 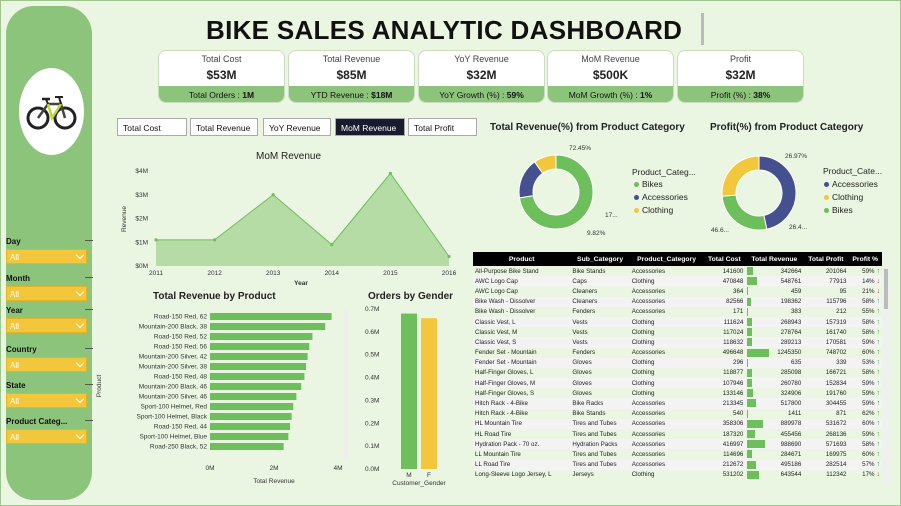 What do you see at coordinates (600, 383) in the screenshot?
I see `table-cell: Gloves` at bounding box center [600, 383].